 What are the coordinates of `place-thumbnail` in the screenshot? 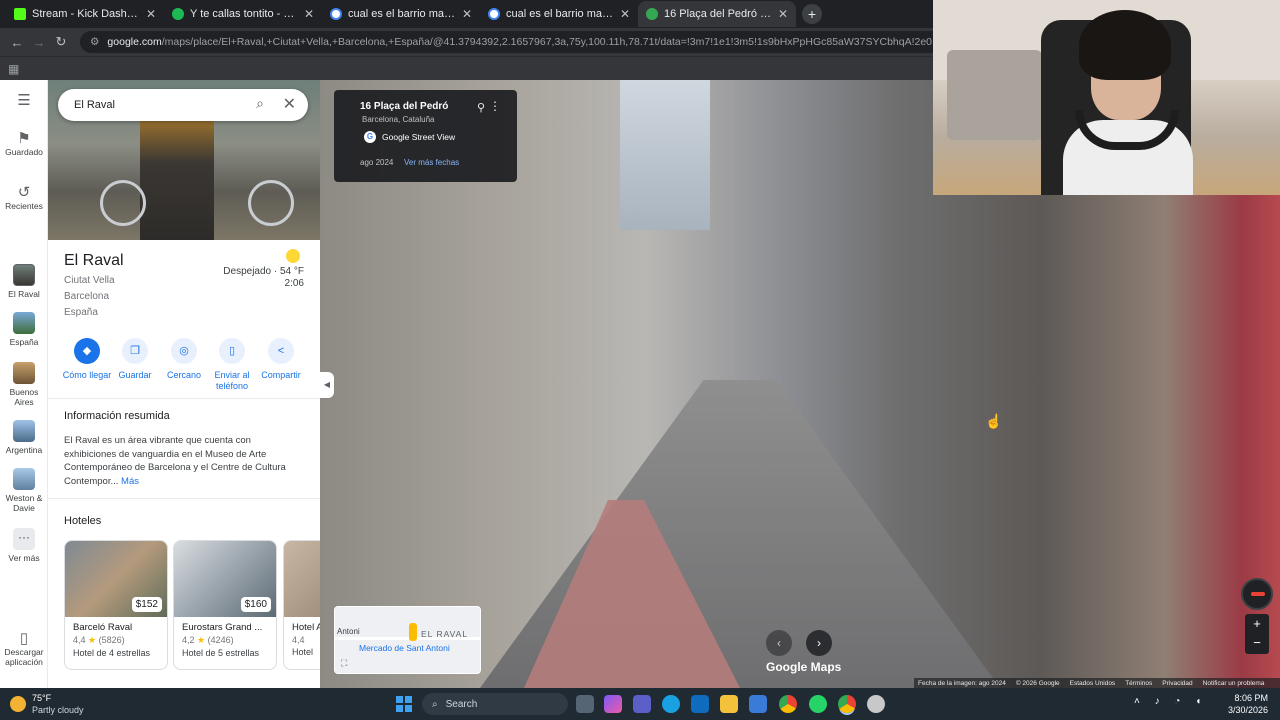 It's located at (24, 431).